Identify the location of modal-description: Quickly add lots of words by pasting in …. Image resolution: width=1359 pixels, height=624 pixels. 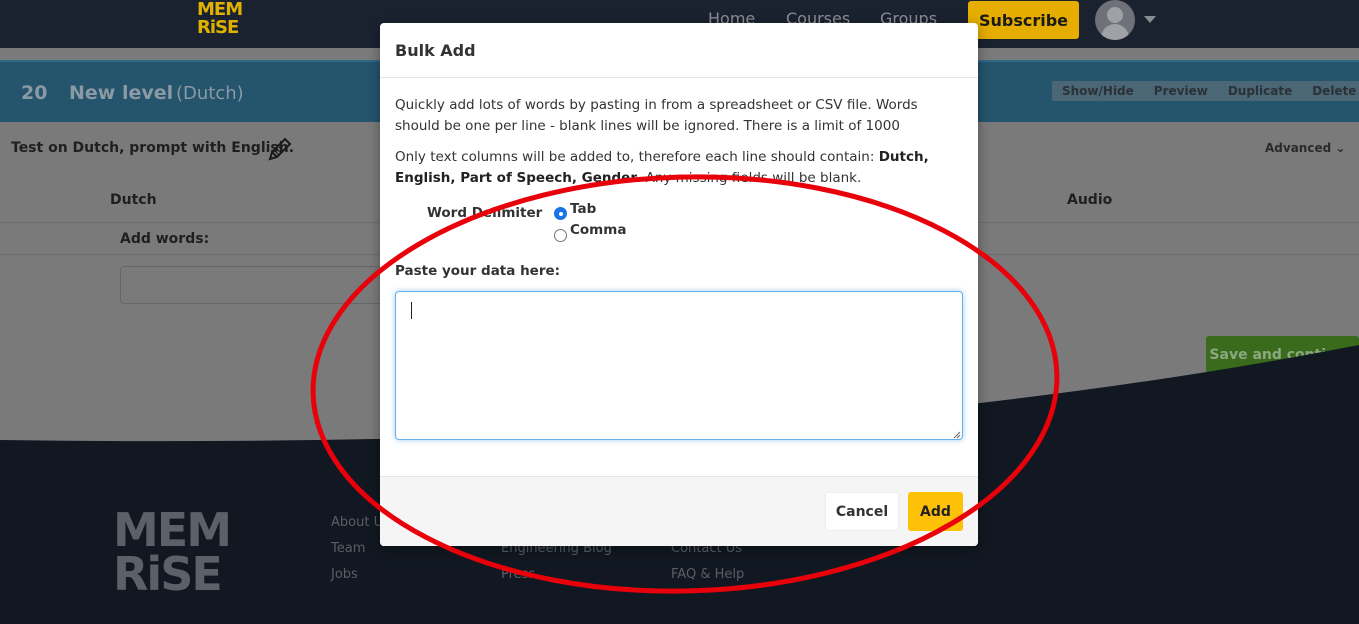
(656, 115).